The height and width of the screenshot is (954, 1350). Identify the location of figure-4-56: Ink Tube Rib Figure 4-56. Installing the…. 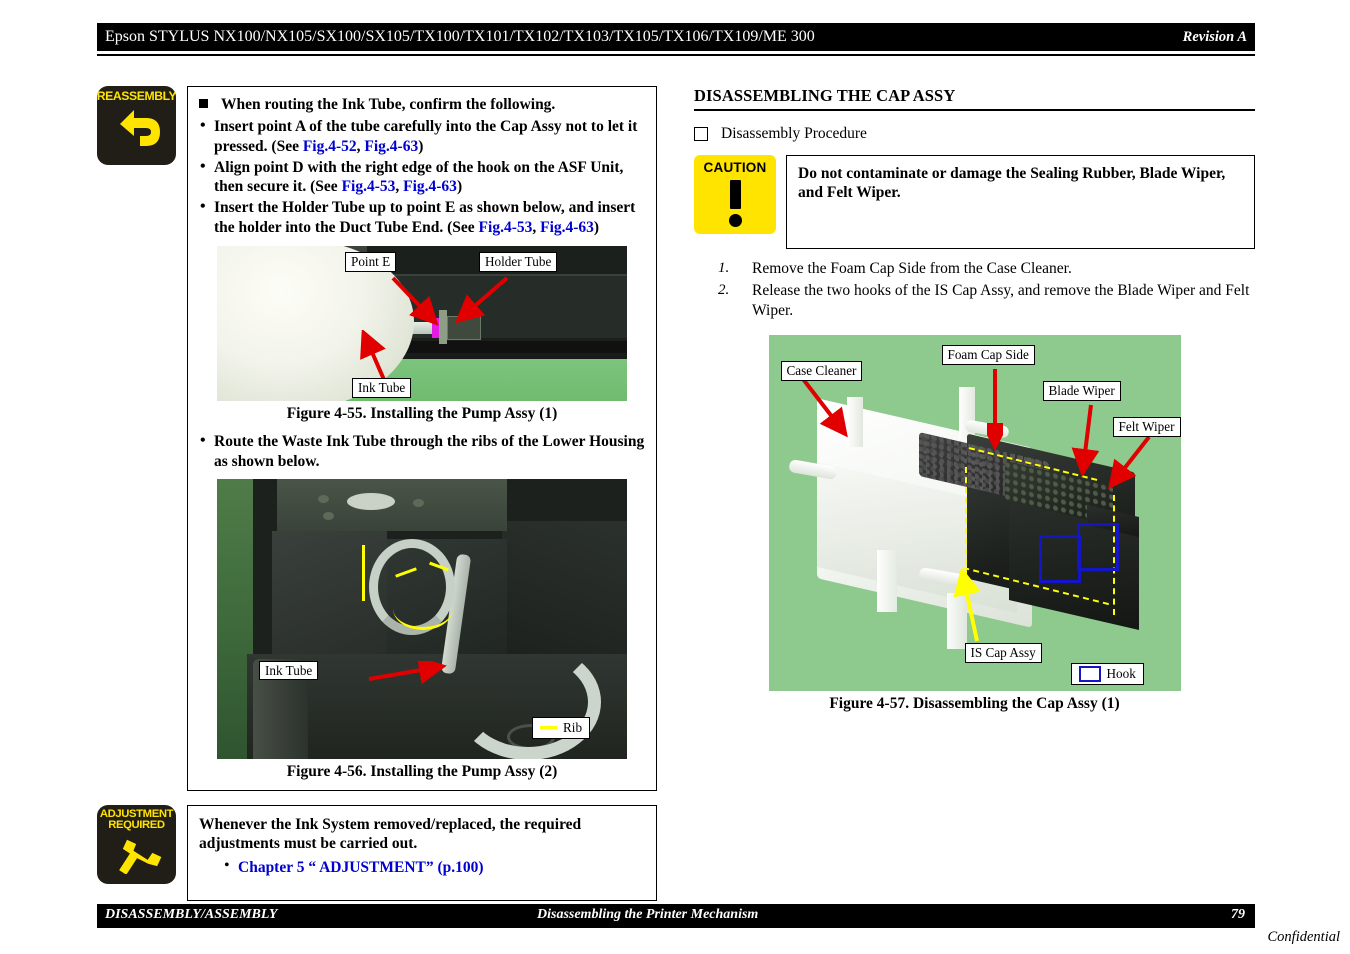
(422, 629).